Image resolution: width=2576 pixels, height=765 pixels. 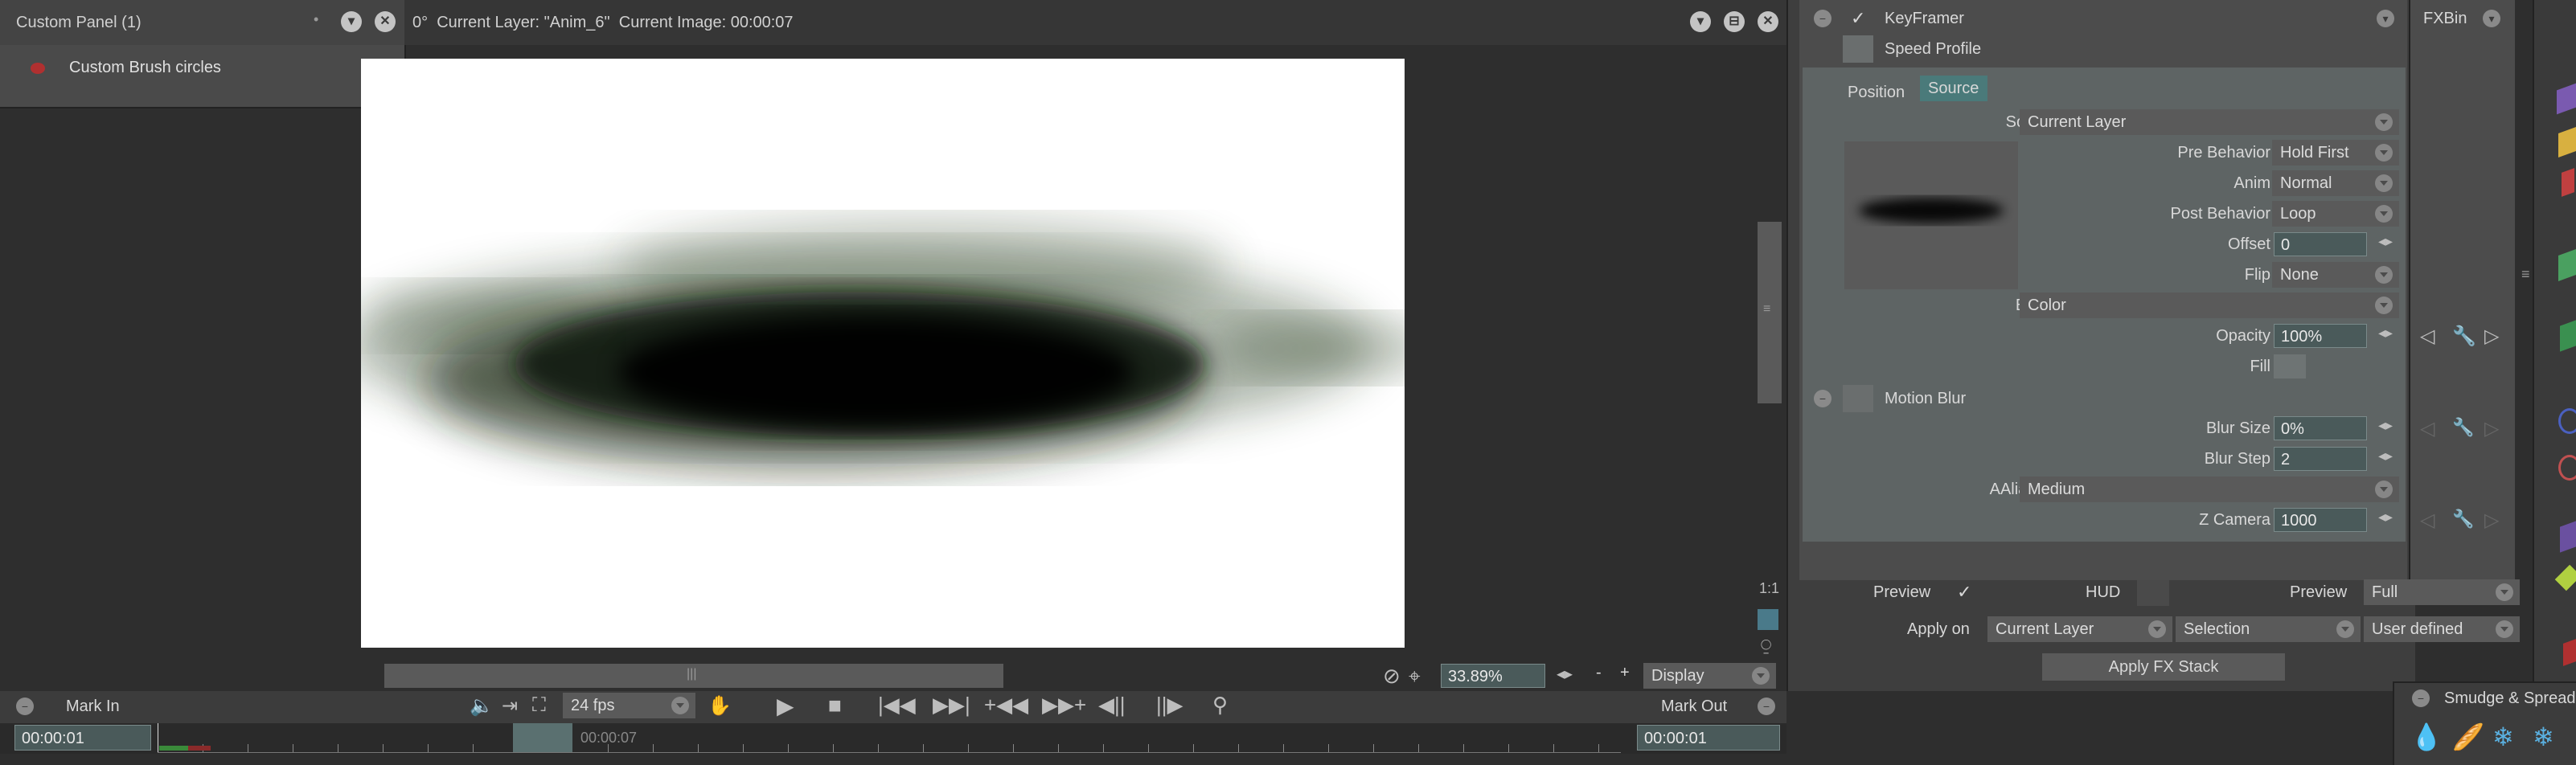 What do you see at coordinates (835, 705) in the screenshot?
I see `stop-icon: ■` at bounding box center [835, 705].